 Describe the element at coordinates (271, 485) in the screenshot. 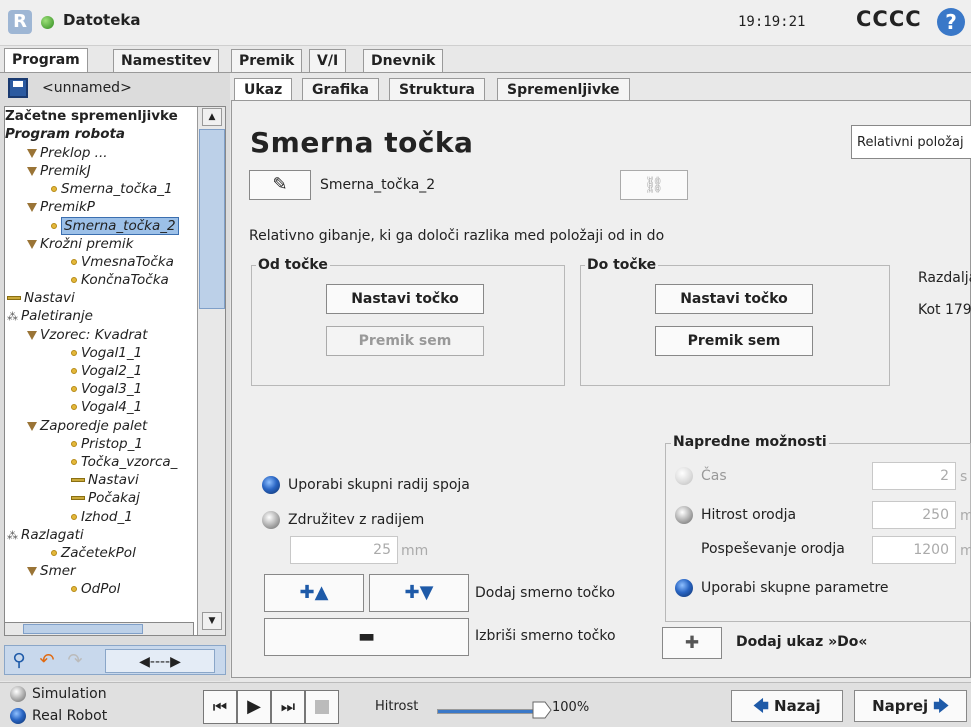

I see `shared-radius-radio` at that location.